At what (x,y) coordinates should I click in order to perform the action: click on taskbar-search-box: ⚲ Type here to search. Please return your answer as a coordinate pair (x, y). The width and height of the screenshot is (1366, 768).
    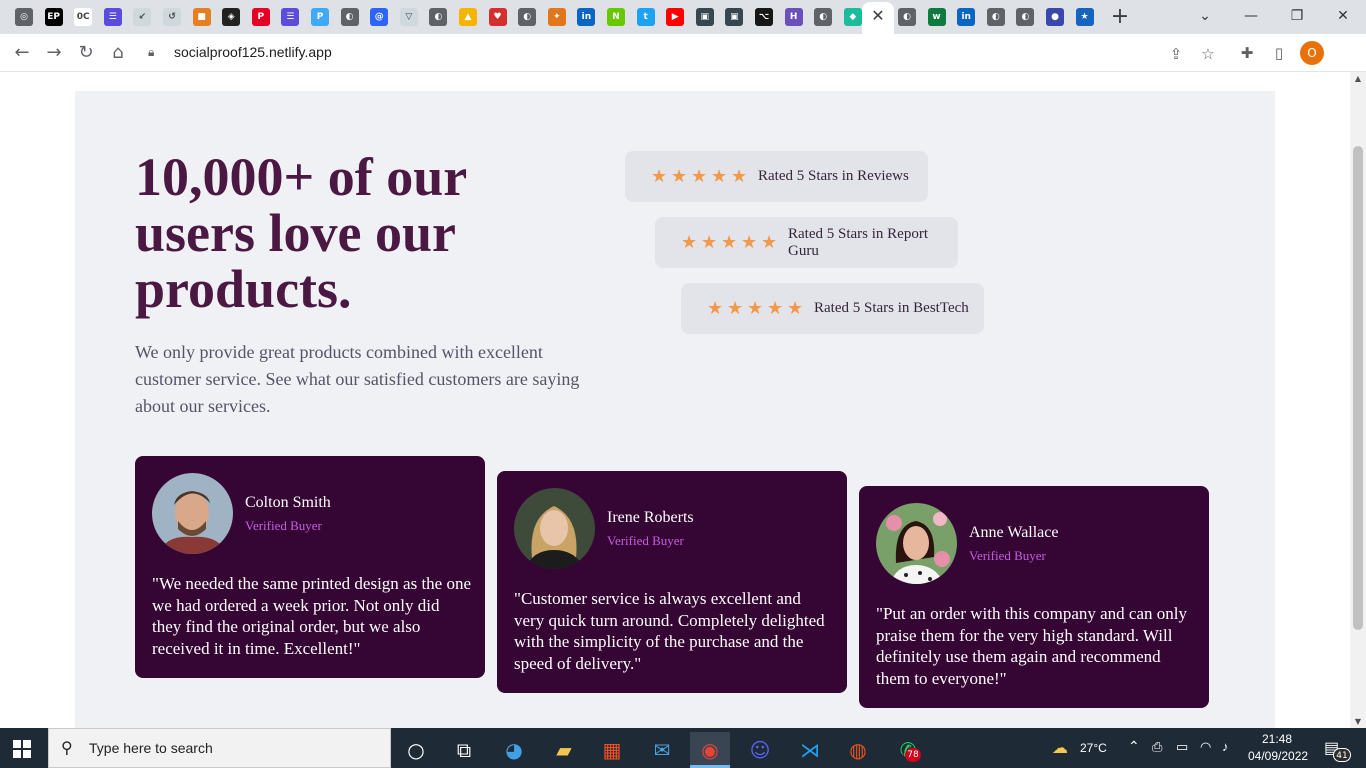
    Looking at the image, I should click on (219, 748).